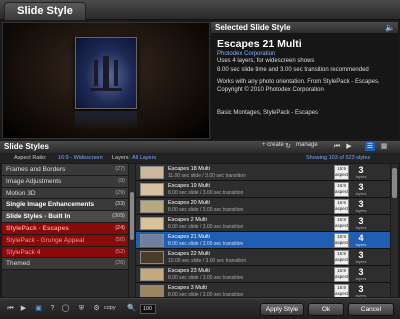 The width and height of the screenshot is (400, 319). What do you see at coordinates (120, 169) in the screenshot?
I see `category-count: (27)` at bounding box center [120, 169].